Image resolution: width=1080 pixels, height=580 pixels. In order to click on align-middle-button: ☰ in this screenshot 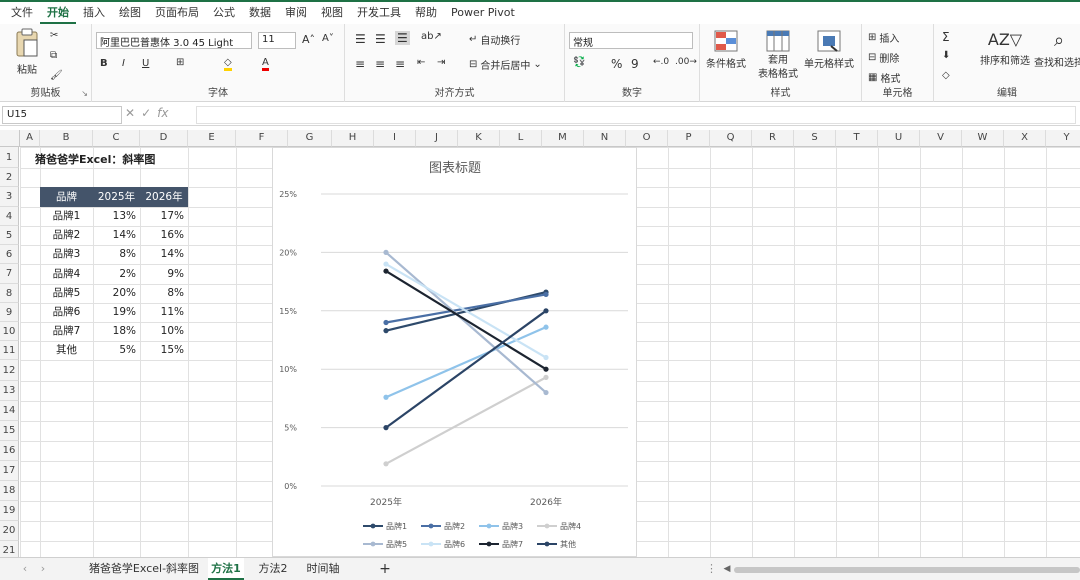, I will do `click(380, 39)`.